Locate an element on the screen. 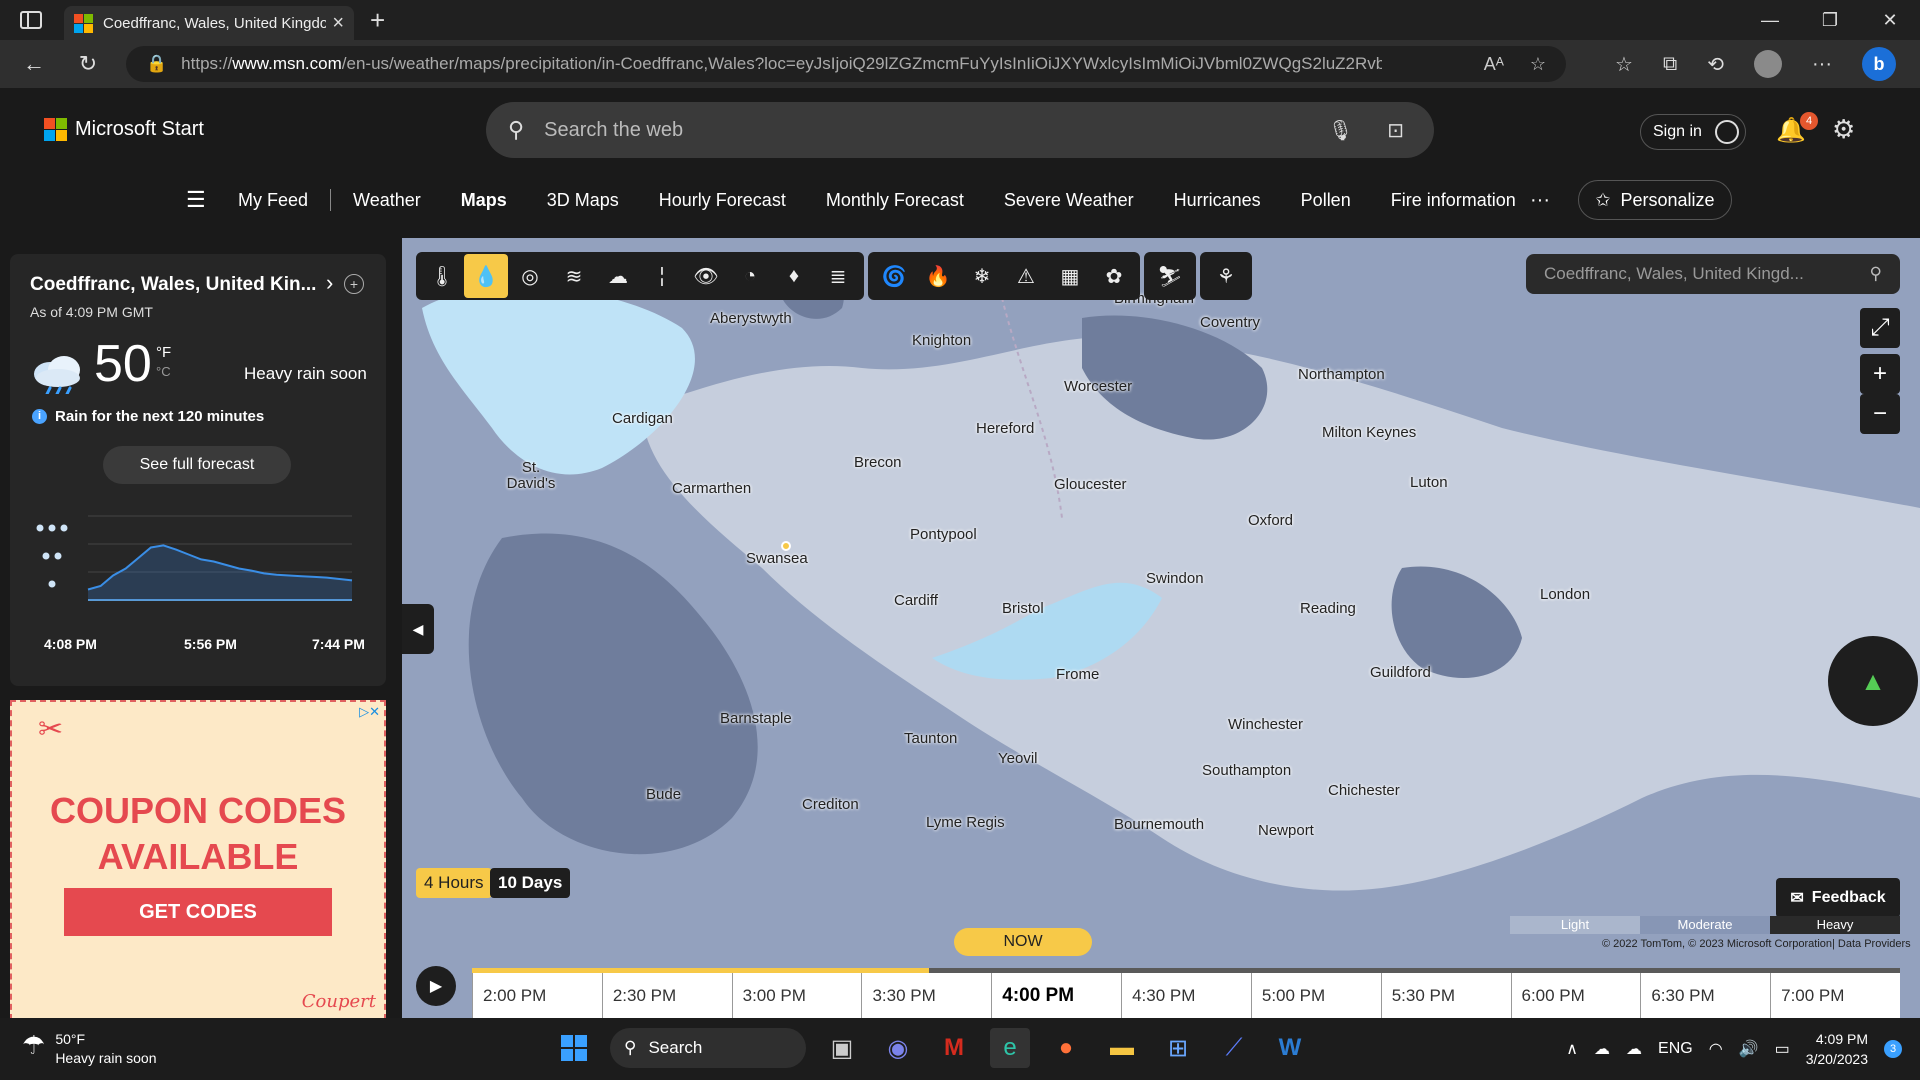 Image resolution: width=1920 pixels, height=1080 pixels. profile-avatar is located at coordinates (1768, 64).